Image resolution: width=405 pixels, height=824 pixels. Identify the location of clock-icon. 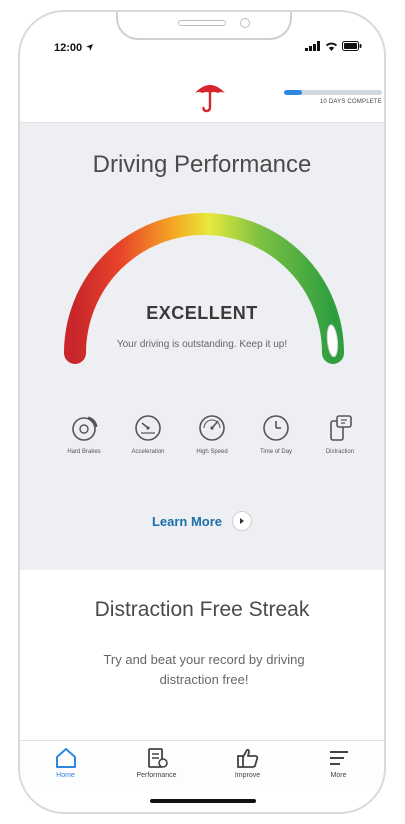
(276, 428).